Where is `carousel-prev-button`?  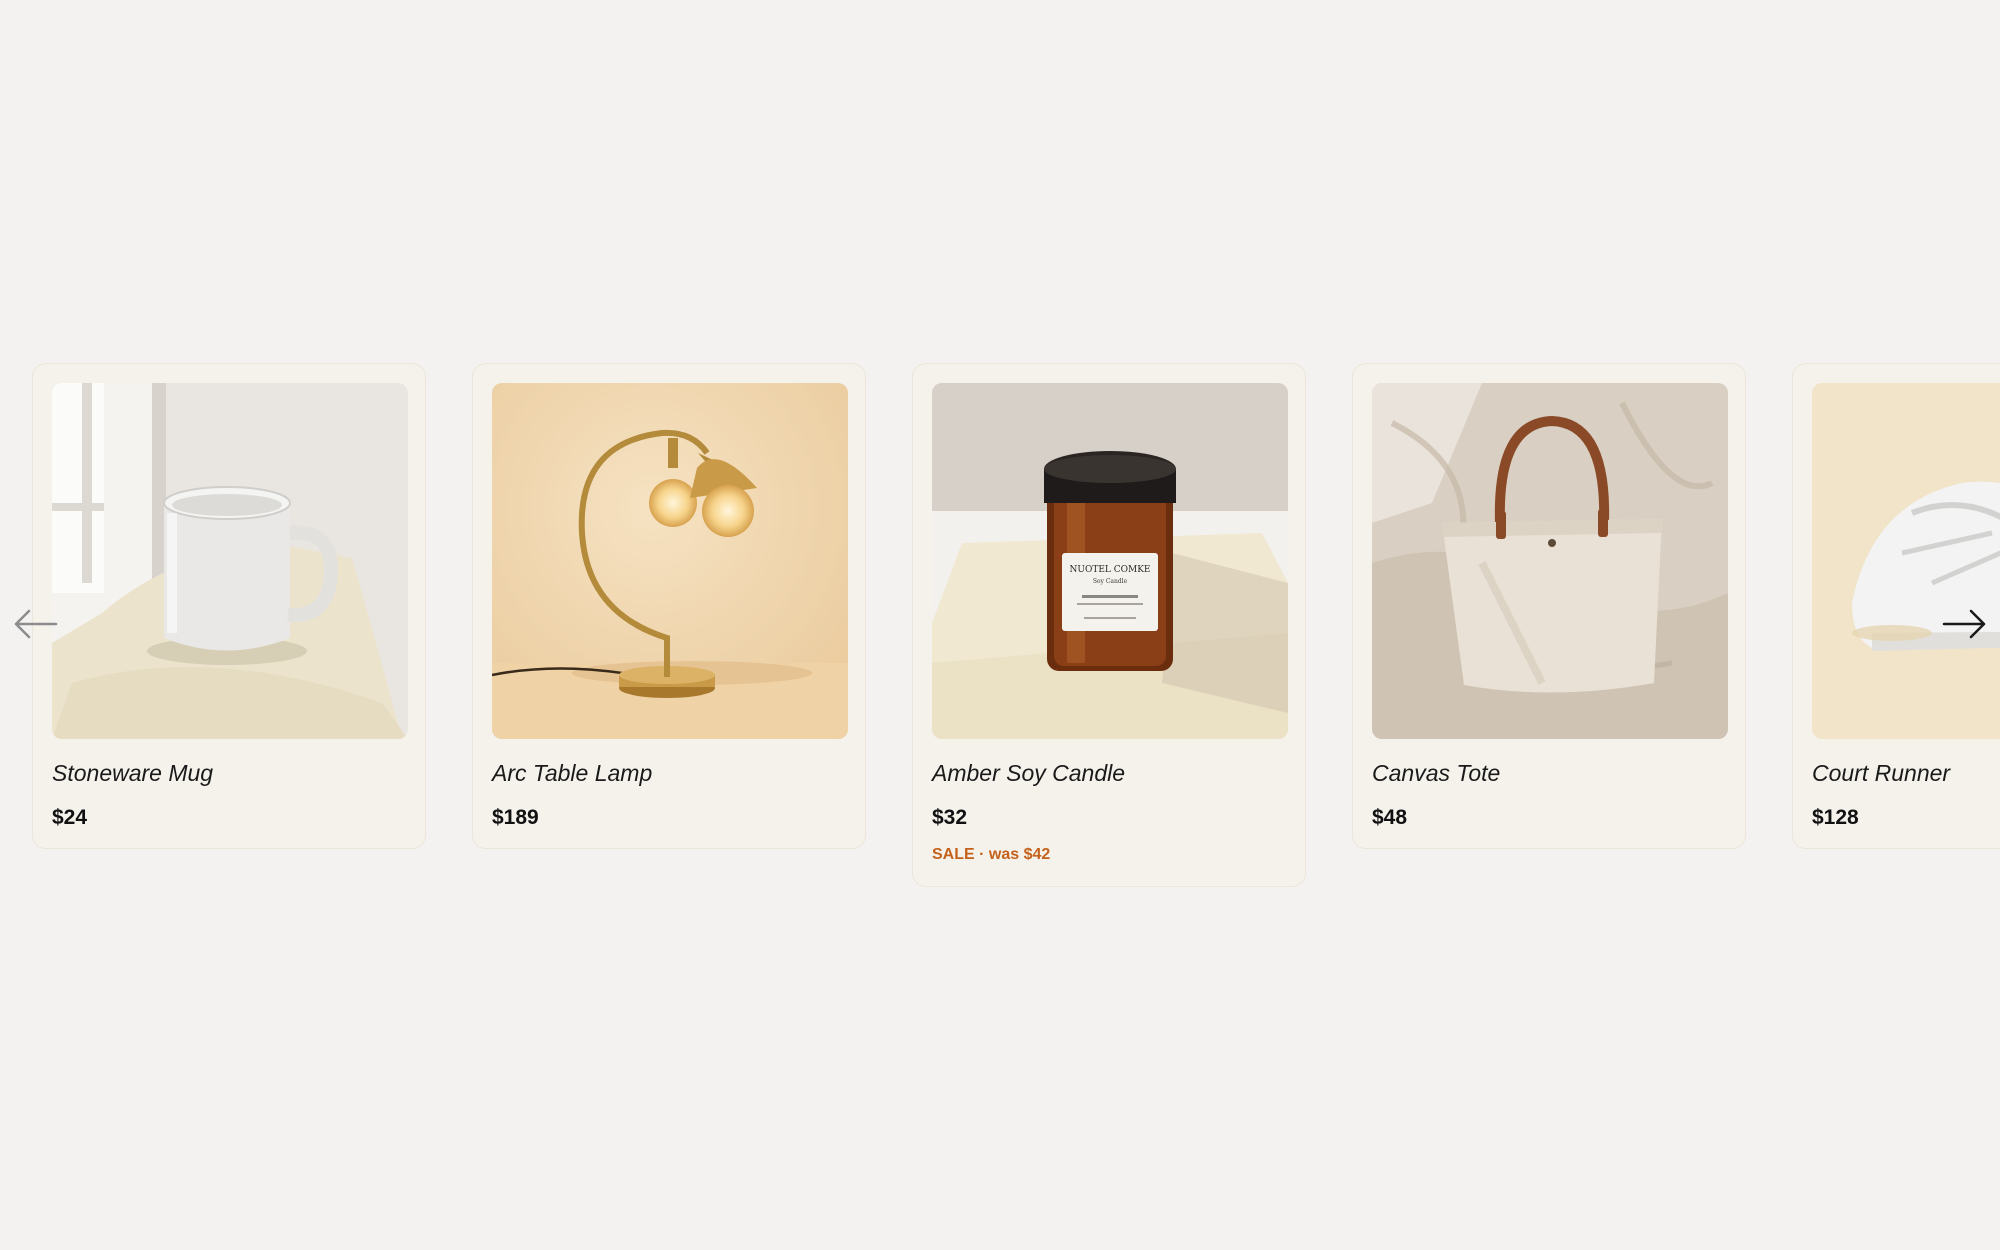 carousel-prev-button is located at coordinates (35, 624).